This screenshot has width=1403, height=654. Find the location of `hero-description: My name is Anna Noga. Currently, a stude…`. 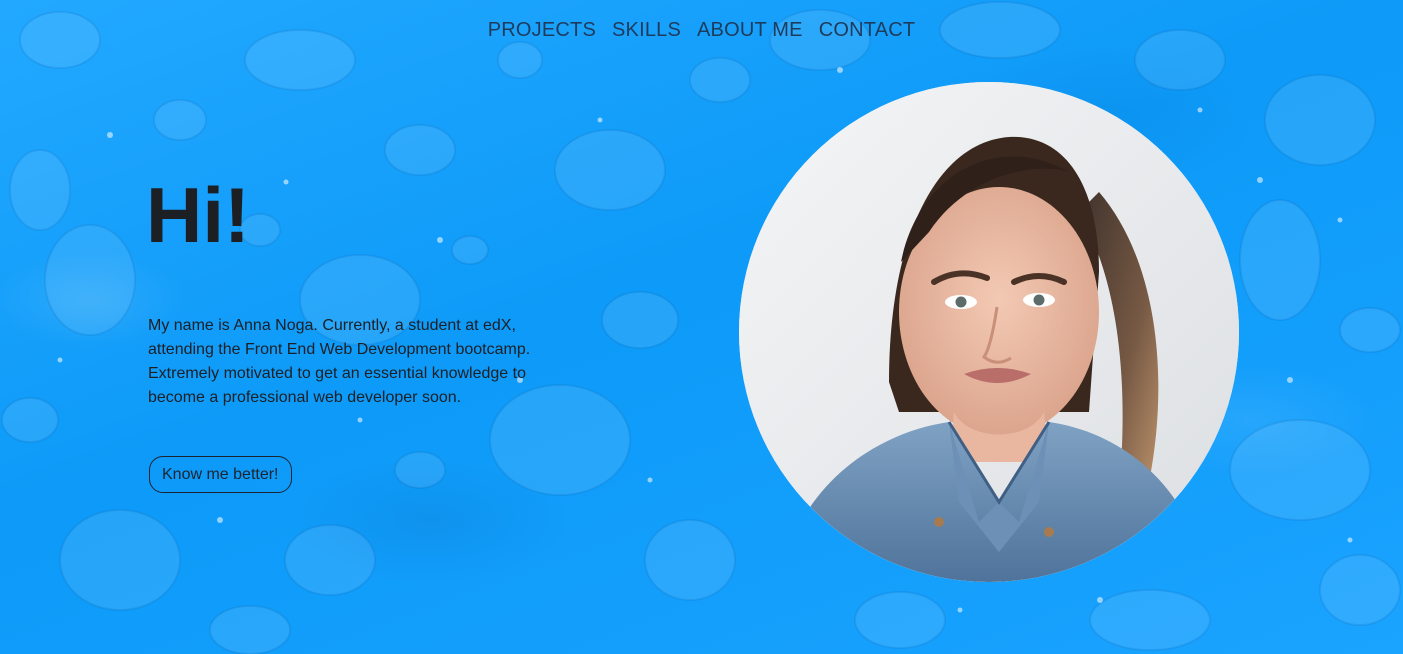

hero-description: My name is Anna Noga. Currently, a stude… is located at coordinates (339, 361).